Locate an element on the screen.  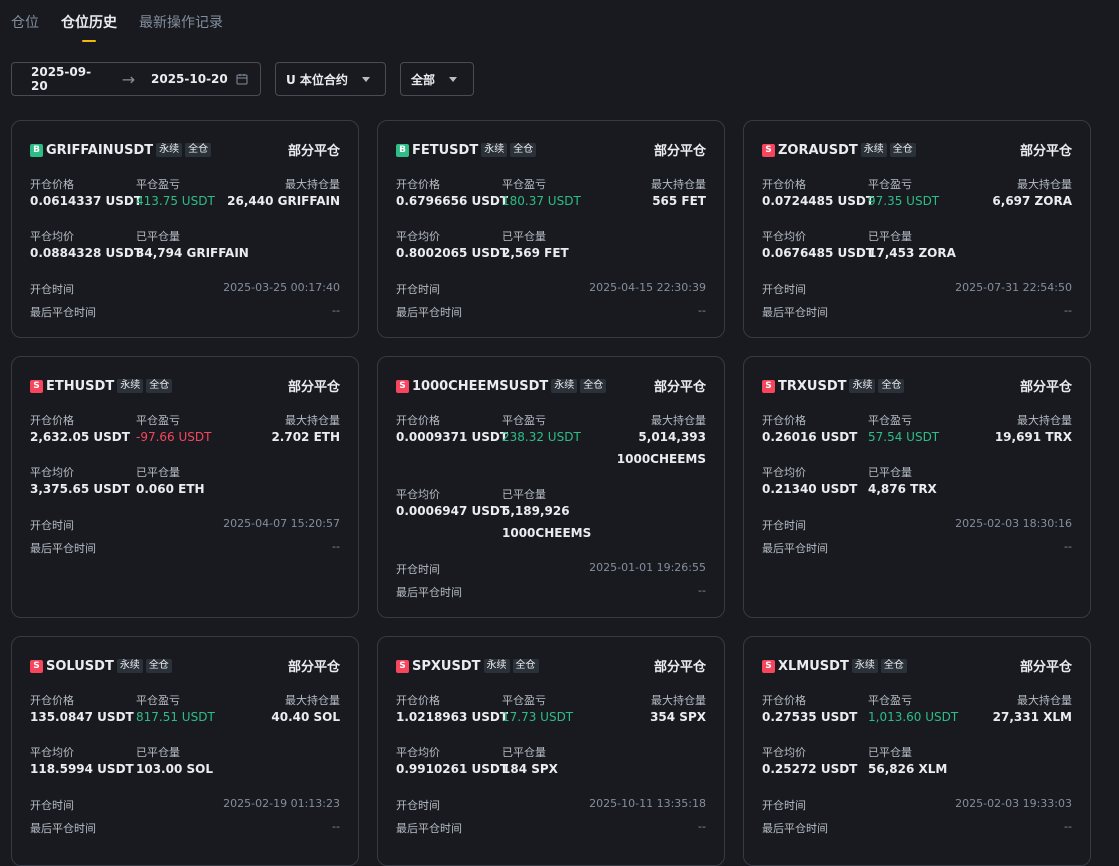
tab-bar: 仓位 仓位历史 最新操作记录 is located at coordinates (117, 24).